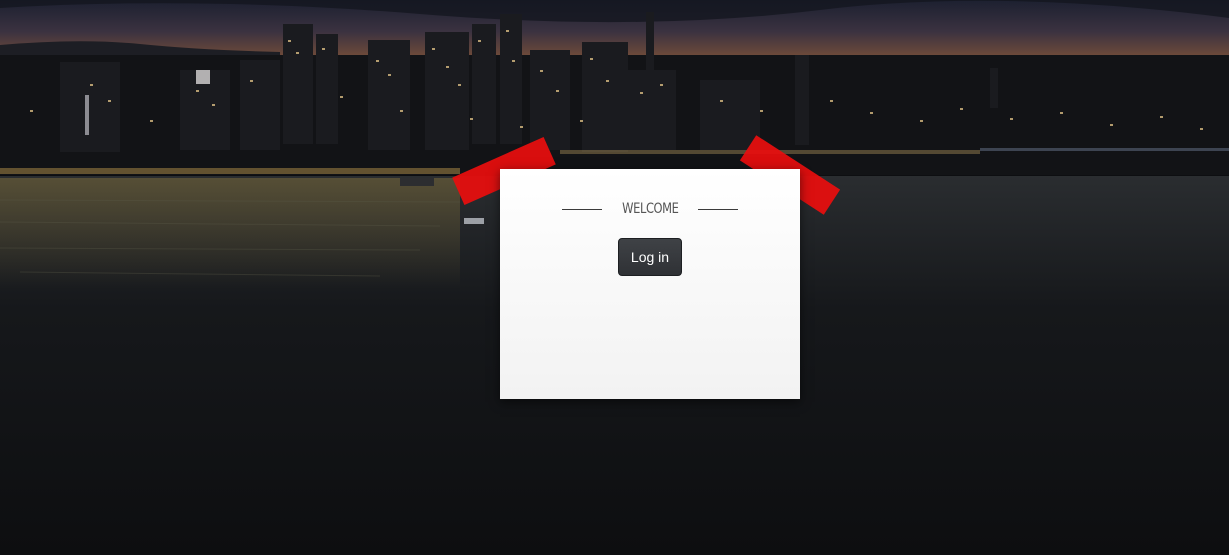 The image size is (1229, 555). What do you see at coordinates (718, 209) in the screenshot?
I see `heading-divider-right` at bounding box center [718, 209].